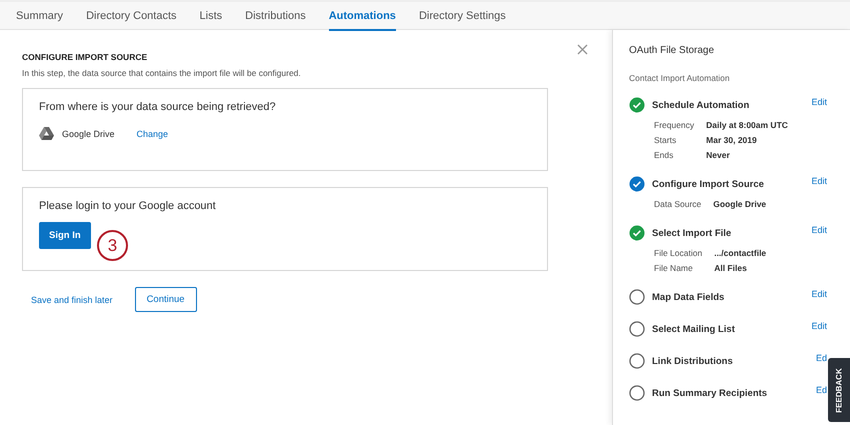 The width and height of the screenshot is (850, 425). What do you see at coordinates (701, 105) in the screenshot?
I see `step-title: Schedule Automation` at bounding box center [701, 105].